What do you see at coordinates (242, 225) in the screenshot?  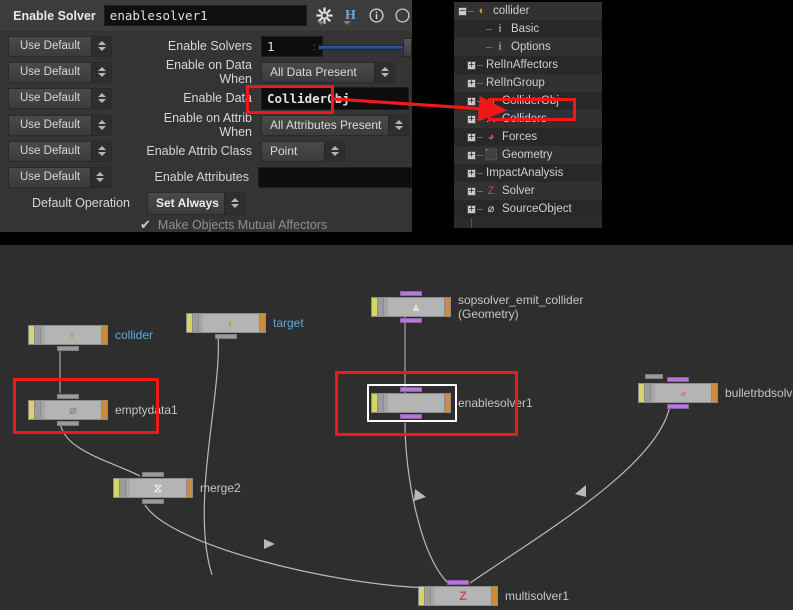 I see `mutual-affectors-label: Make Objects Mutual Affectors` at bounding box center [242, 225].